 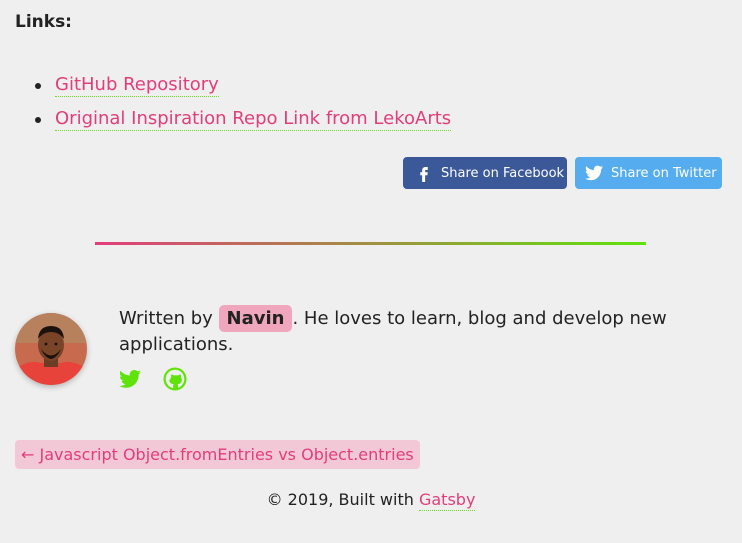 I want to click on share-twitter-label: Share on Twitter, so click(x=664, y=173).